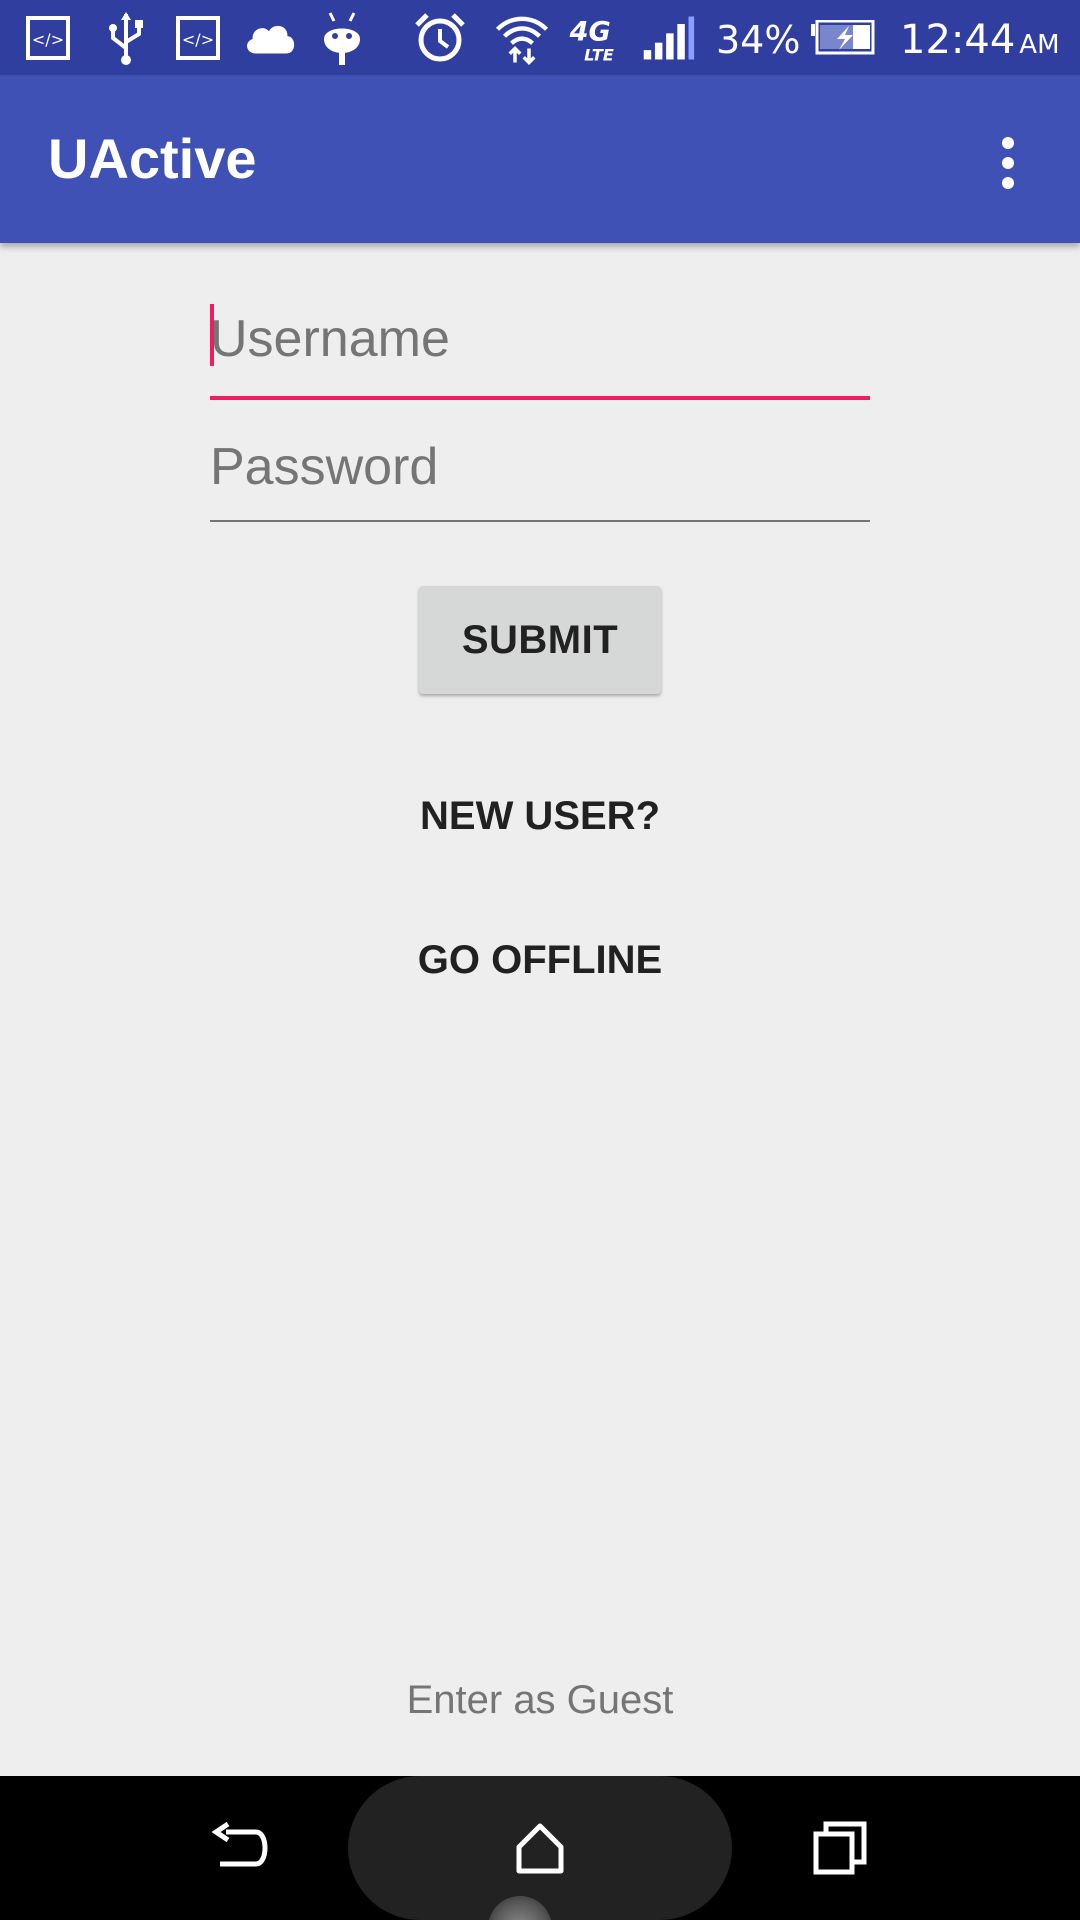  What do you see at coordinates (540, 159) in the screenshot?
I see `app-bar: UActive` at bounding box center [540, 159].